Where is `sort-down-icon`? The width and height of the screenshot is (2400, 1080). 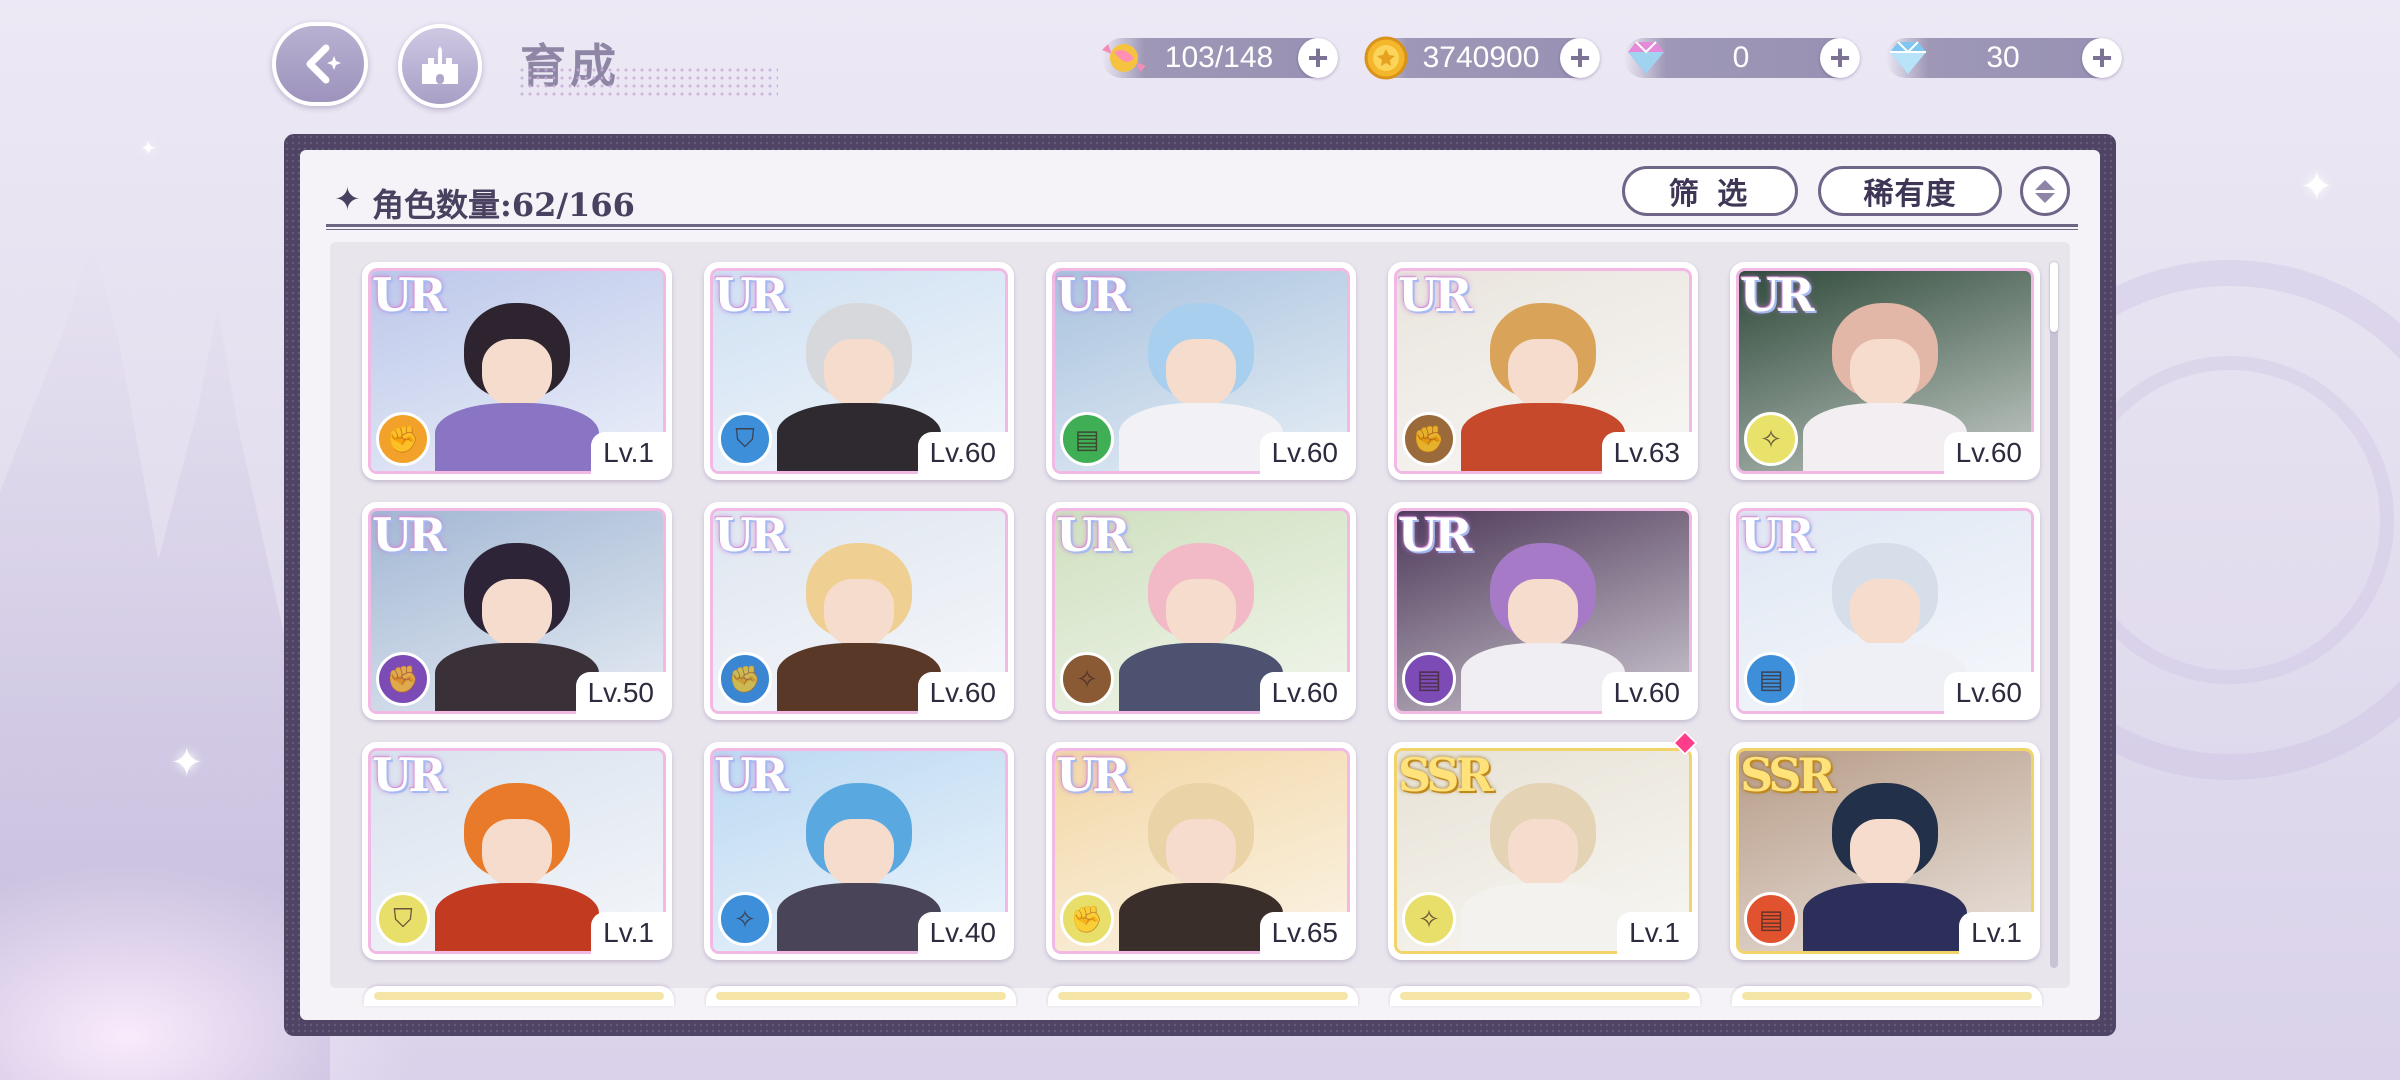 sort-down-icon is located at coordinates (2045, 197).